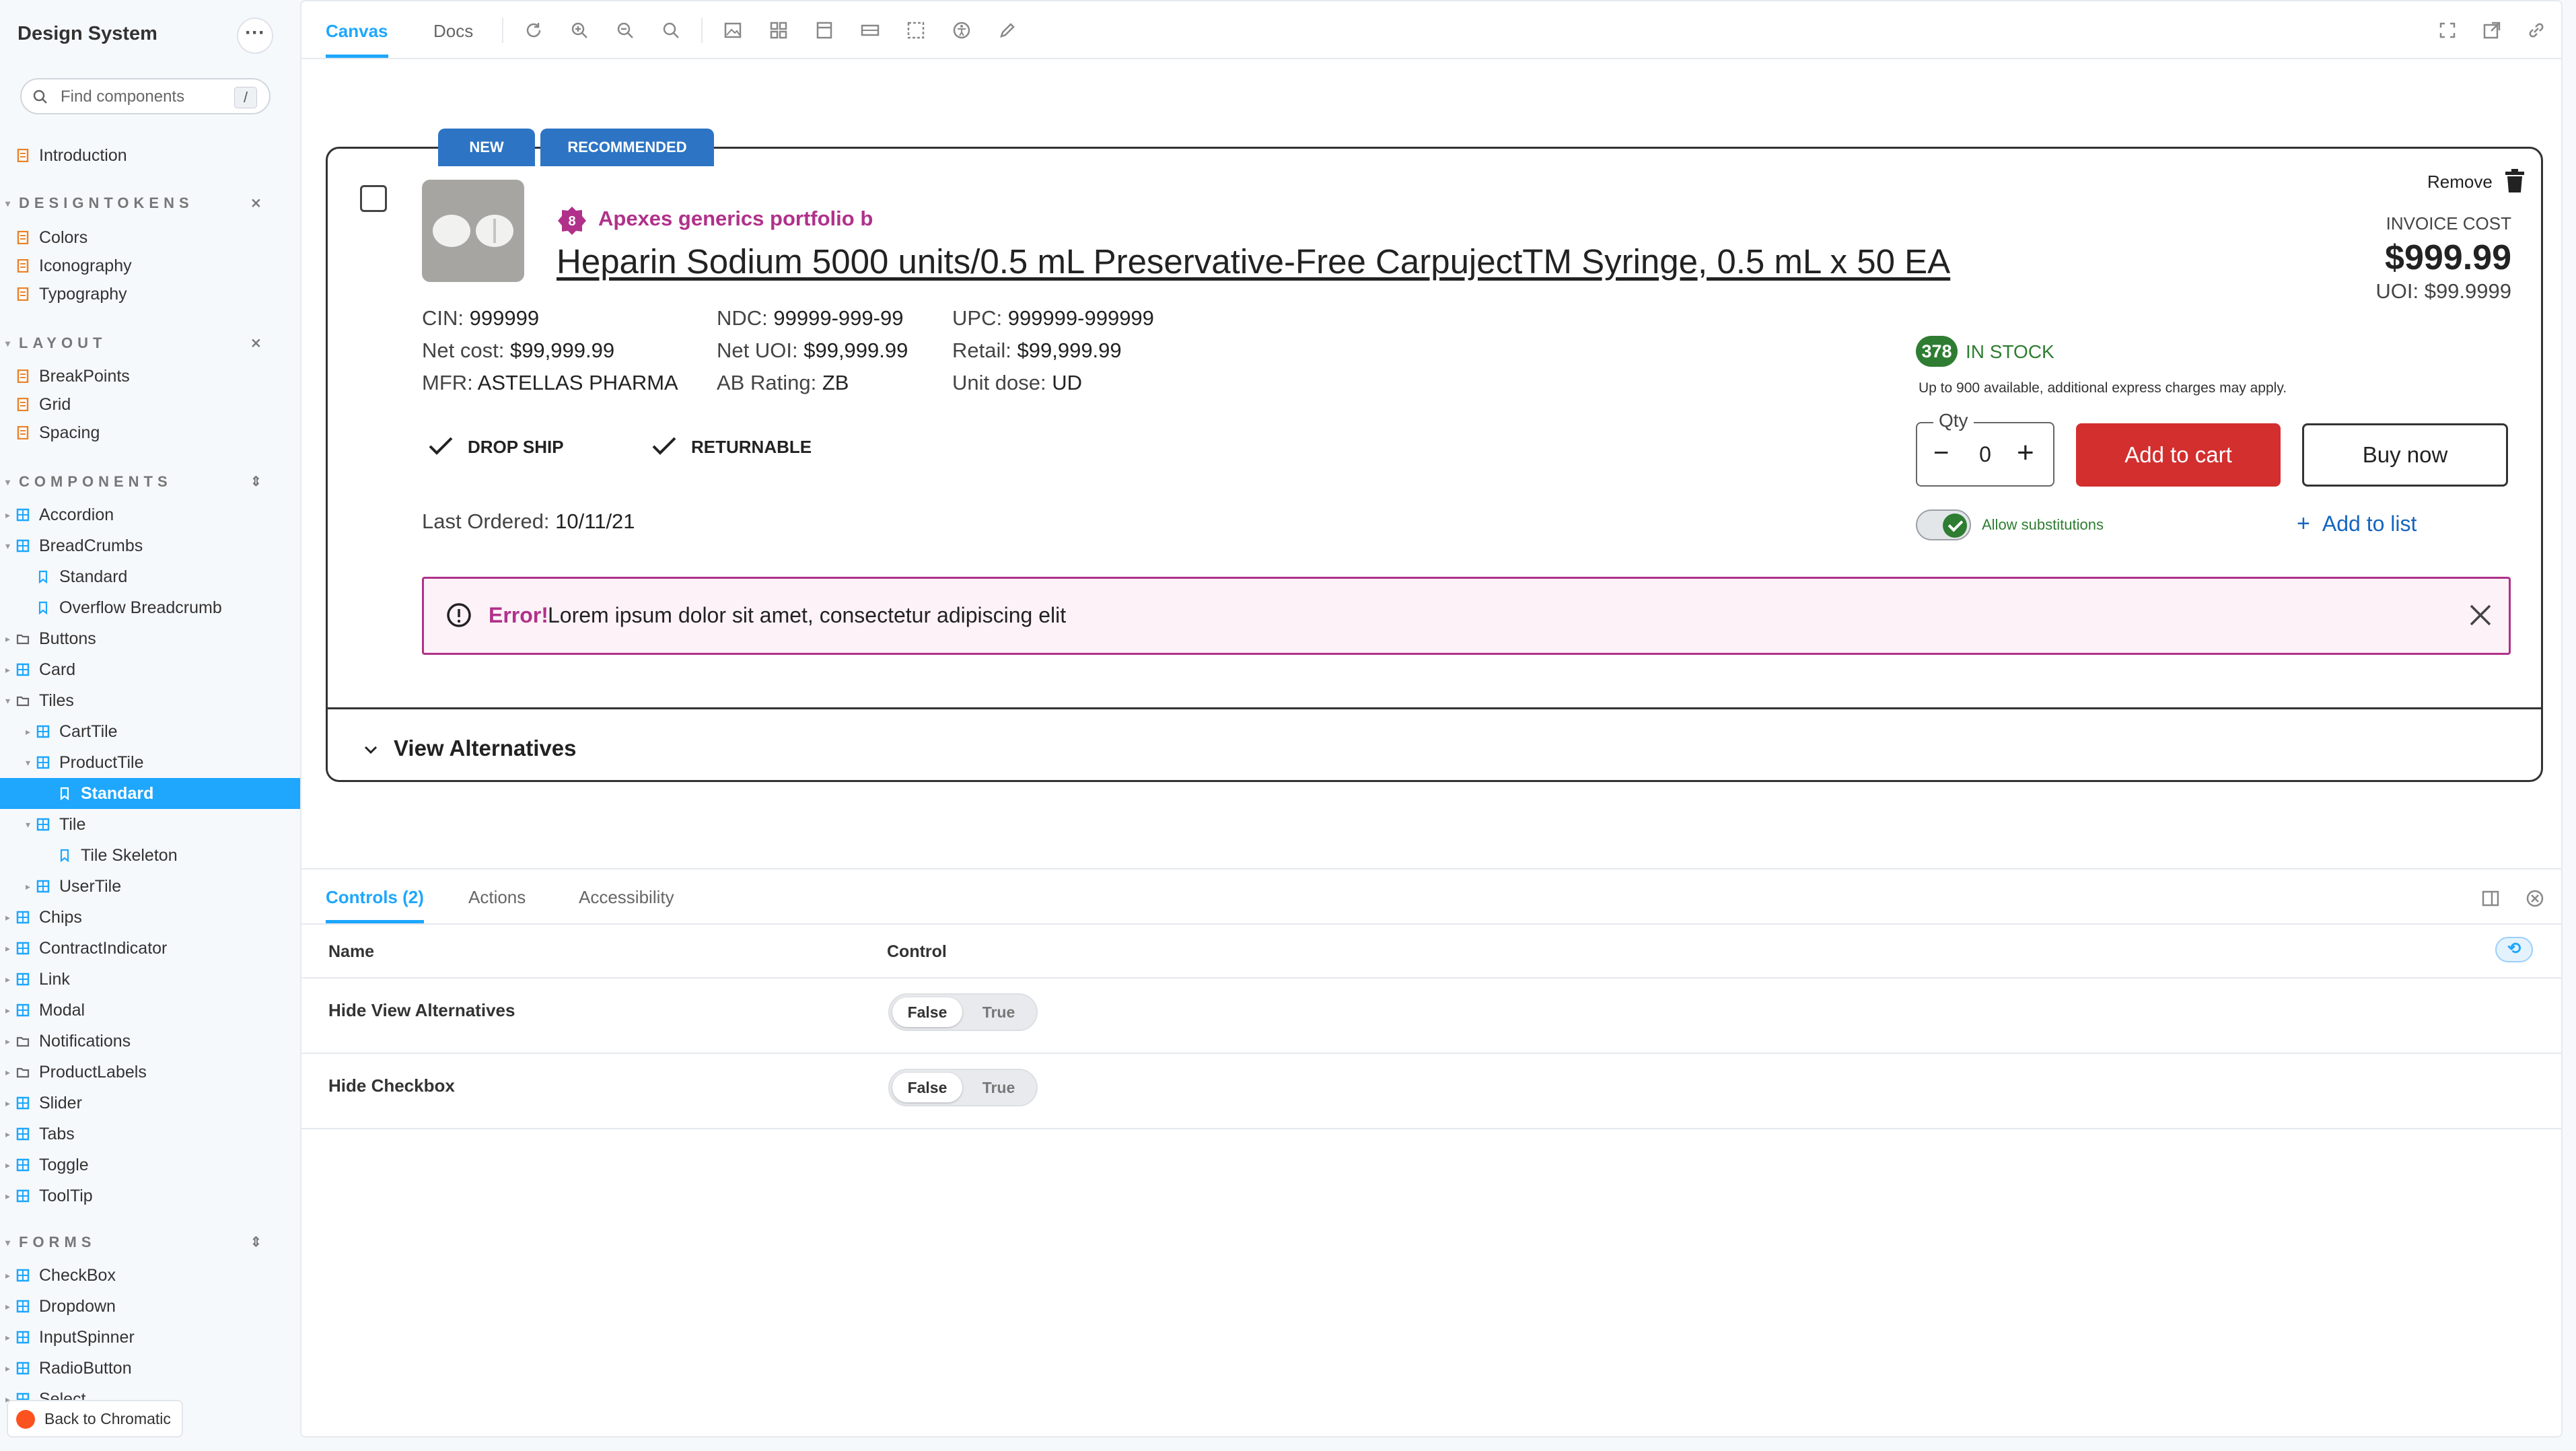  Describe the element at coordinates (255, 35) in the screenshot. I see `sidebar-menu-button: ···` at that location.